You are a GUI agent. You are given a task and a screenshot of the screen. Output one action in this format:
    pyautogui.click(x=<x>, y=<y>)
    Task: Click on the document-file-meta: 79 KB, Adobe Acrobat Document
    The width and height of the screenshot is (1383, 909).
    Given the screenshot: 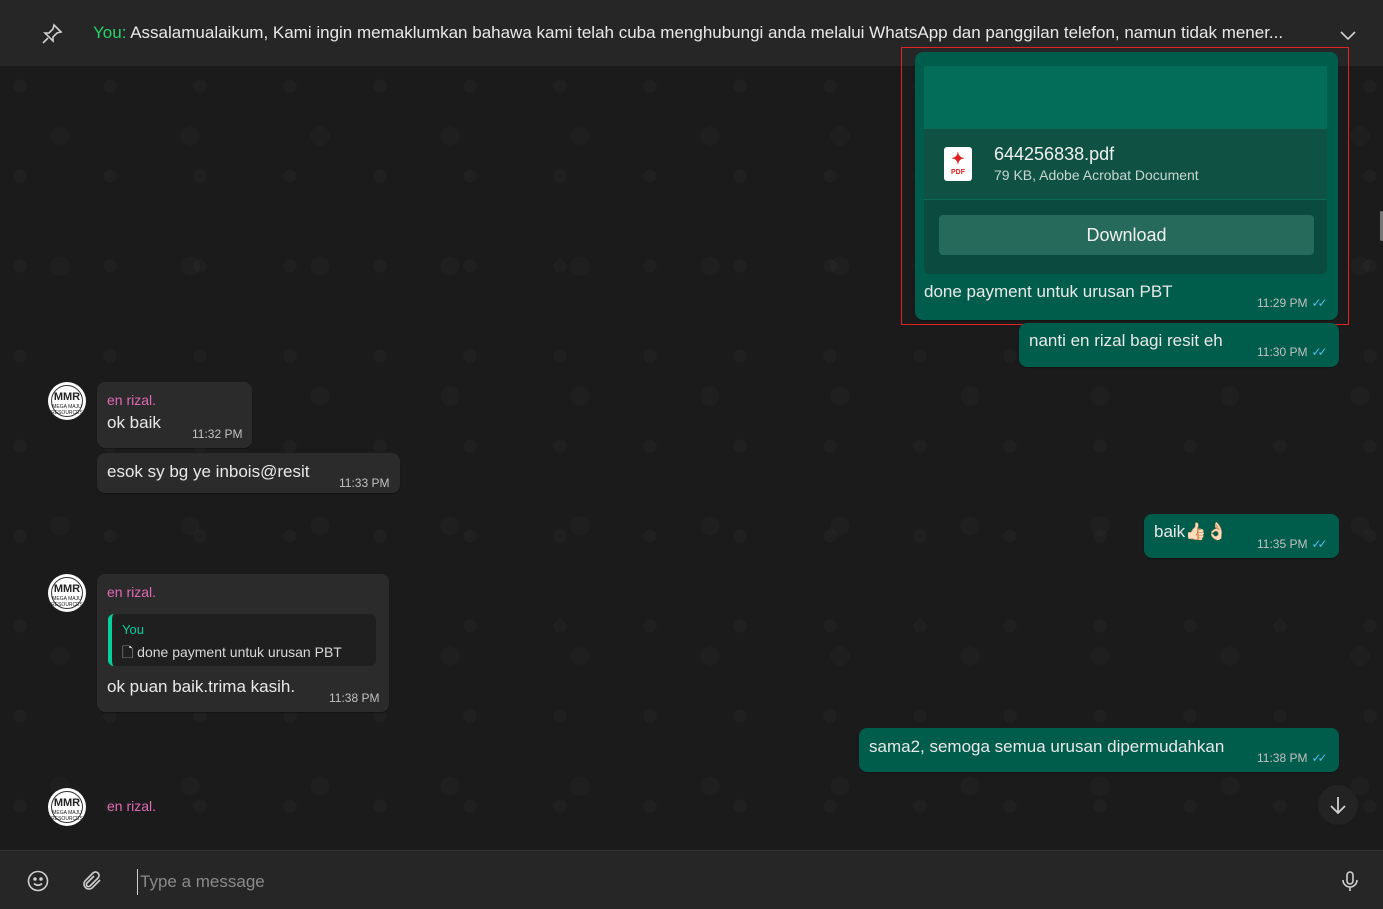 What is the action you would take?
    pyautogui.click(x=1096, y=175)
    